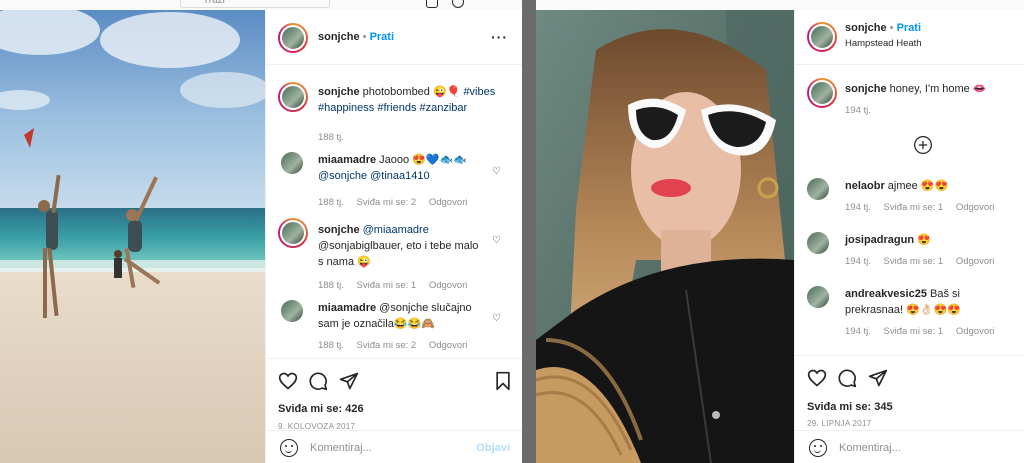 Image resolution: width=1024 pixels, height=463 pixels. What do you see at coordinates (344, 262) in the screenshot?
I see `comment-text-cont: s nama 😜` at bounding box center [344, 262].